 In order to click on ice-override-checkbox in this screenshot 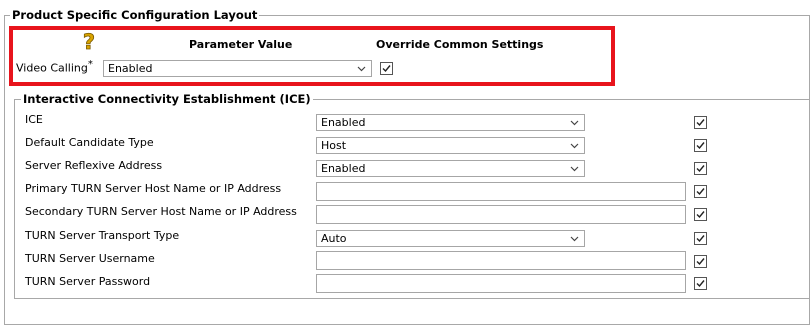, I will do `click(700, 122)`.